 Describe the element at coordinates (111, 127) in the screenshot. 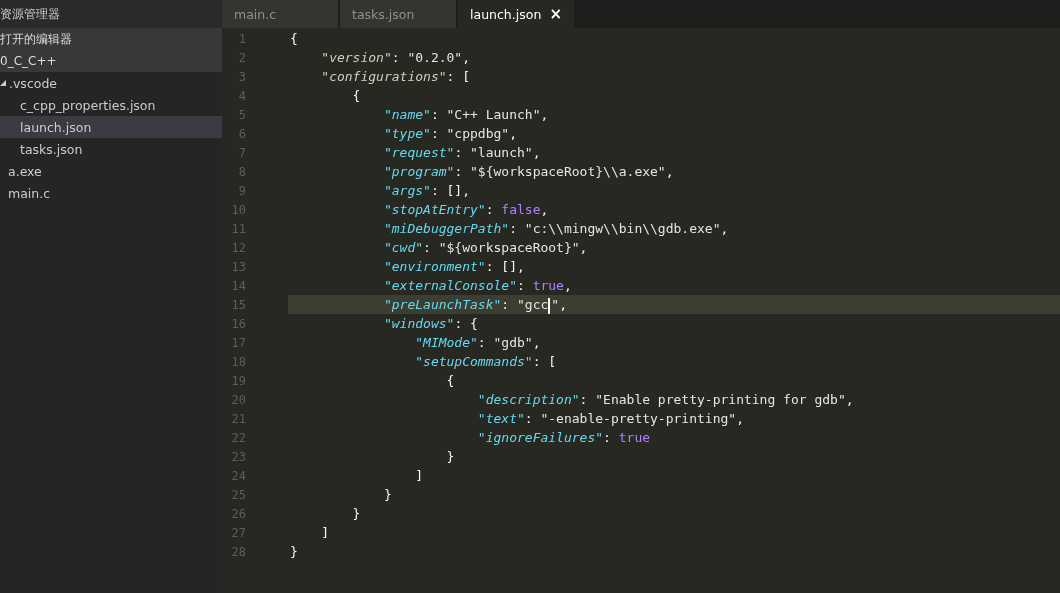

I see `tree-item: launch.json` at that location.